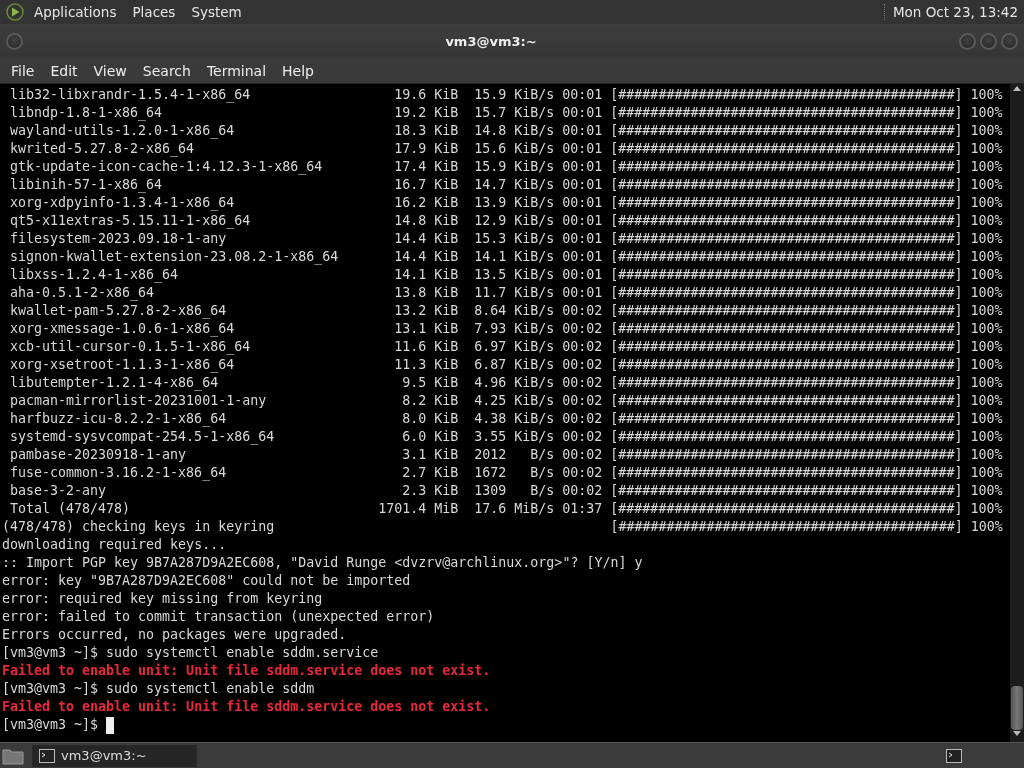 This screenshot has width=1024, height=768. What do you see at coordinates (426, 365) in the screenshot?
I see `file-size: 11.3 KiB` at bounding box center [426, 365].